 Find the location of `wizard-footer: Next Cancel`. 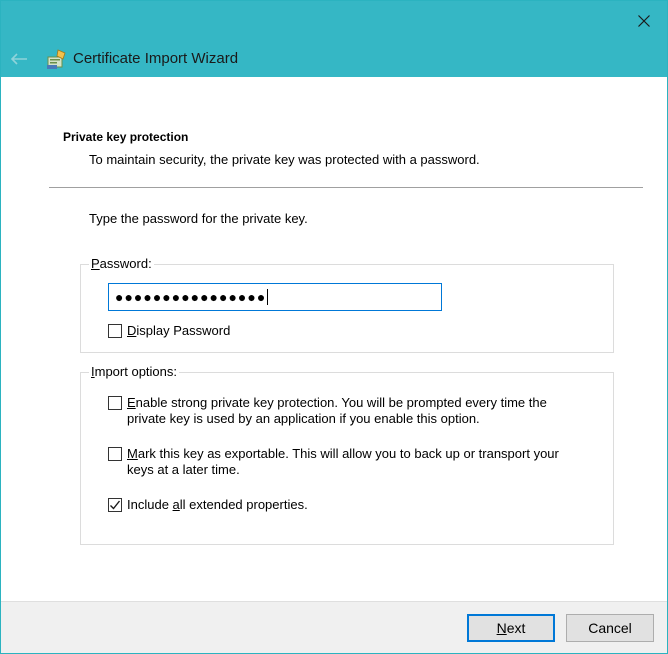

wizard-footer: Next Cancel is located at coordinates (334, 627).